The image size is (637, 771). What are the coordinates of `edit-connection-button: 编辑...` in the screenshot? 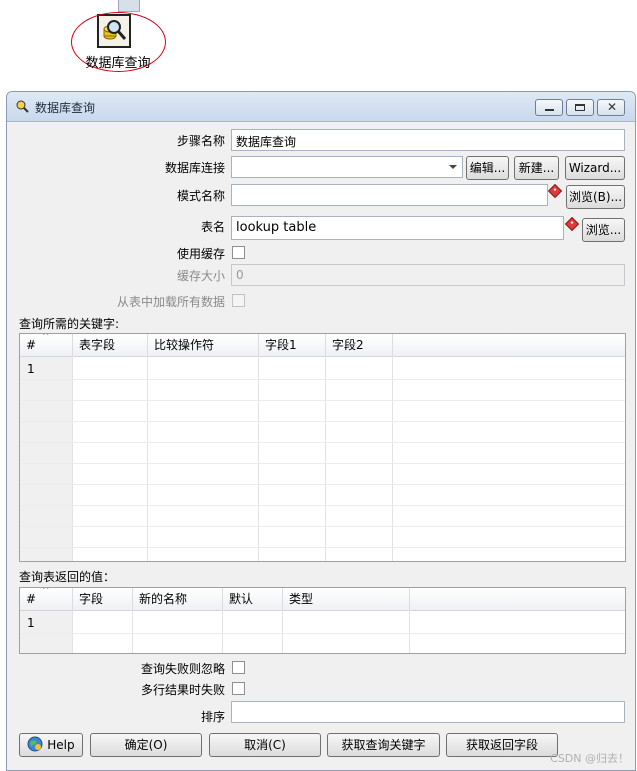 It's located at (487, 168).